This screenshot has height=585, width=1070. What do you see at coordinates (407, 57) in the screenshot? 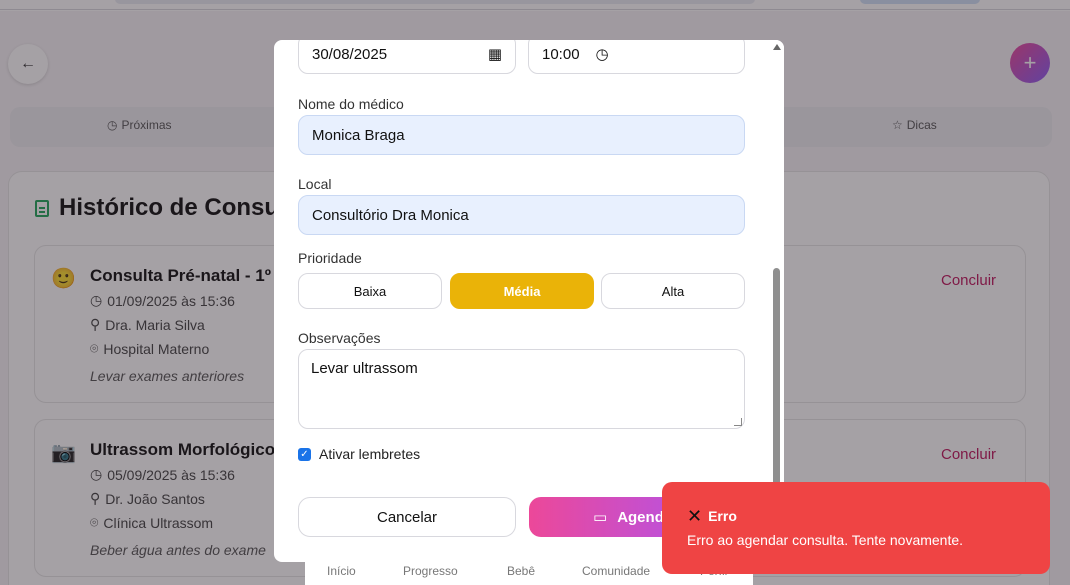
I see `date-input: 30/08/2025 ▦` at bounding box center [407, 57].